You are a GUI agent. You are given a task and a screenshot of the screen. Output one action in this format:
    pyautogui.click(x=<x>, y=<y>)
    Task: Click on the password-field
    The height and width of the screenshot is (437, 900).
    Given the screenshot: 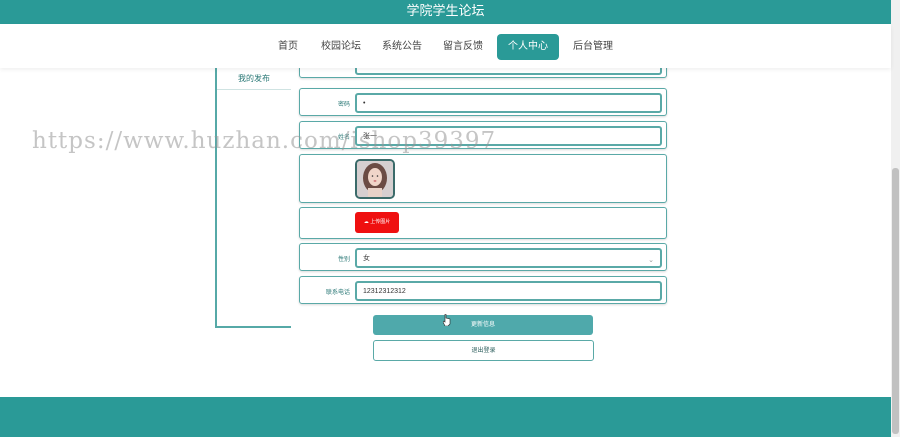 What is the action you would take?
    pyautogui.click(x=508, y=103)
    